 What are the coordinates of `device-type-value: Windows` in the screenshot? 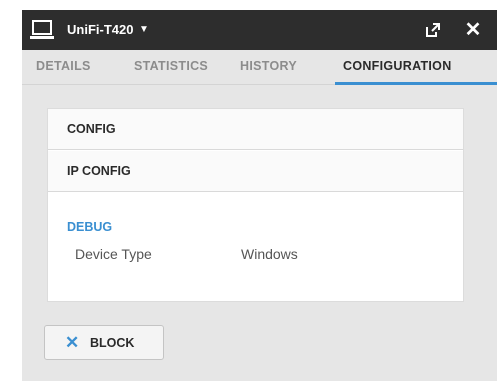 It's located at (269, 254).